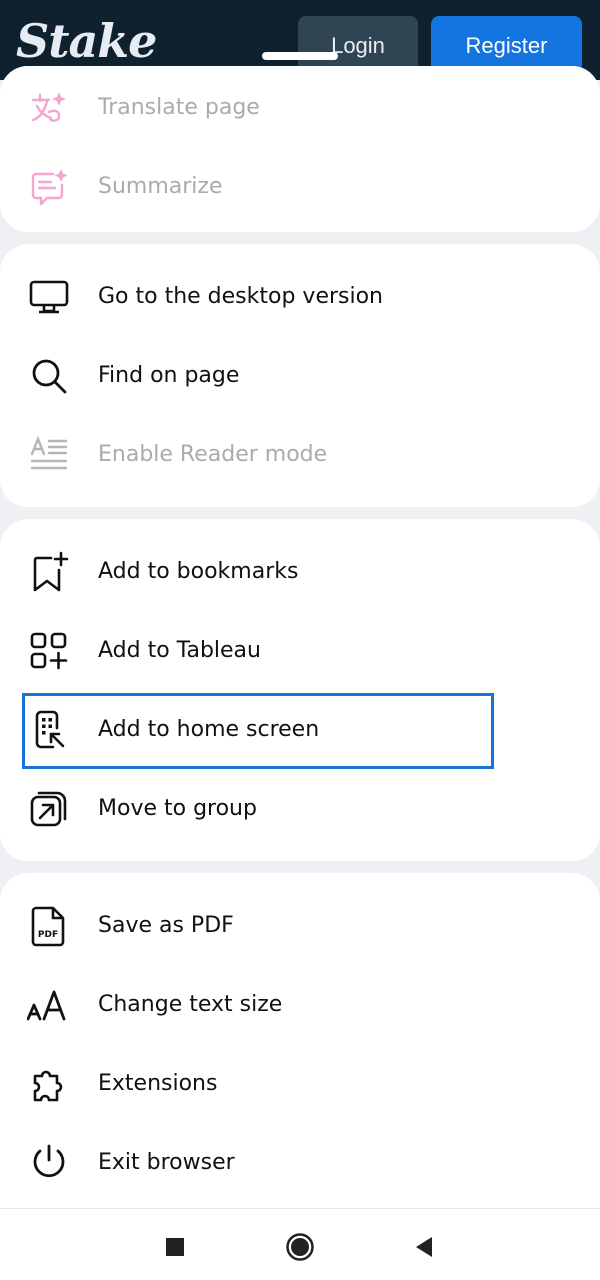 The image size is (600, 1280). Describe the element at coordinates (198, 571) in the screenshot. I see `menu-item-label: Add to bookmarks` at that location.